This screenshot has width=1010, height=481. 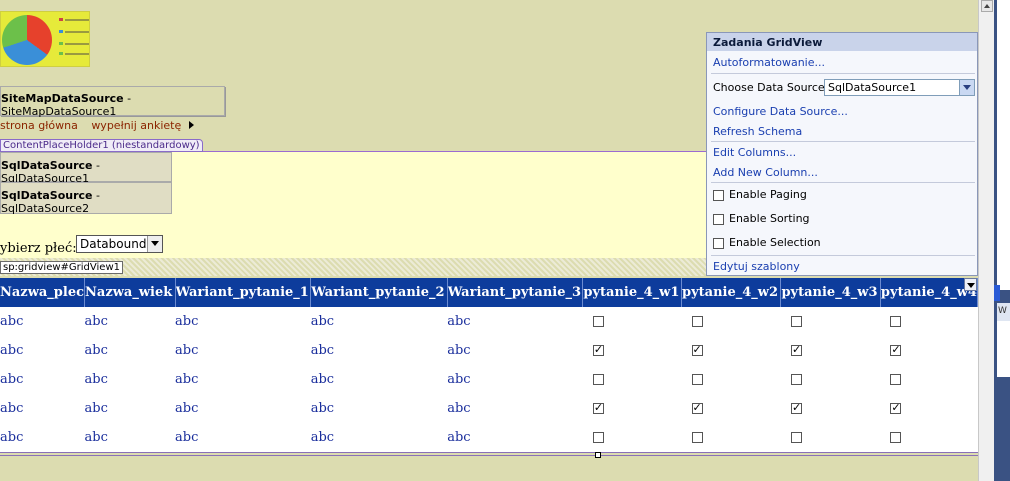 What do you see at coordinates (771, 87) in the screenshot?
I see `choose-datasource-label: Choose Data Source:` at bounding box center [771, 87].